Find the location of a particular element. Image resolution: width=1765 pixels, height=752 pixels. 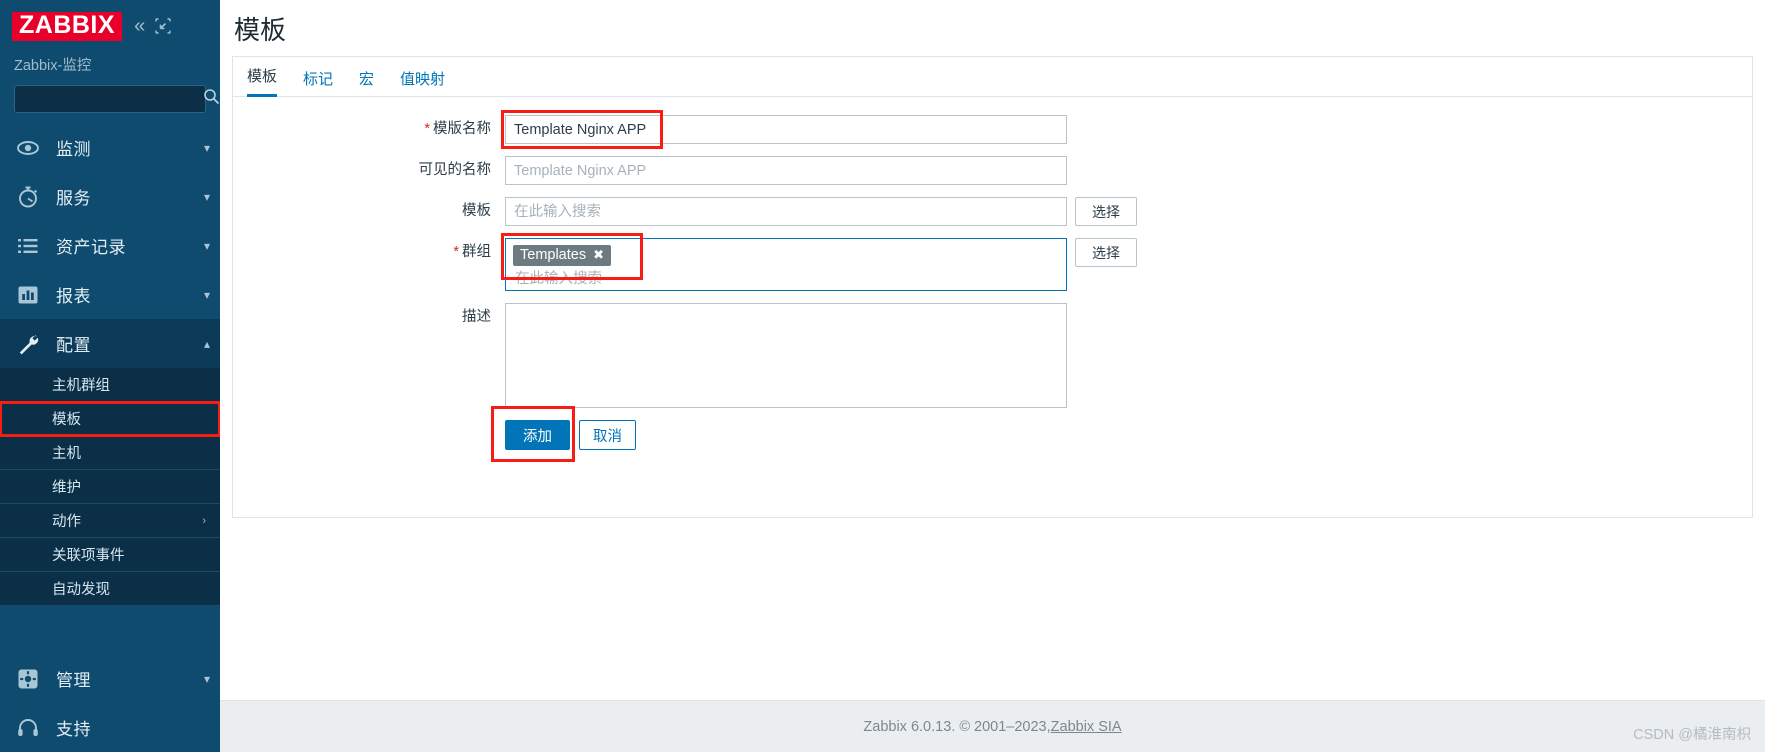

watermark: CSDN @橘淮南枳 is located at coordinates (1692, 735).